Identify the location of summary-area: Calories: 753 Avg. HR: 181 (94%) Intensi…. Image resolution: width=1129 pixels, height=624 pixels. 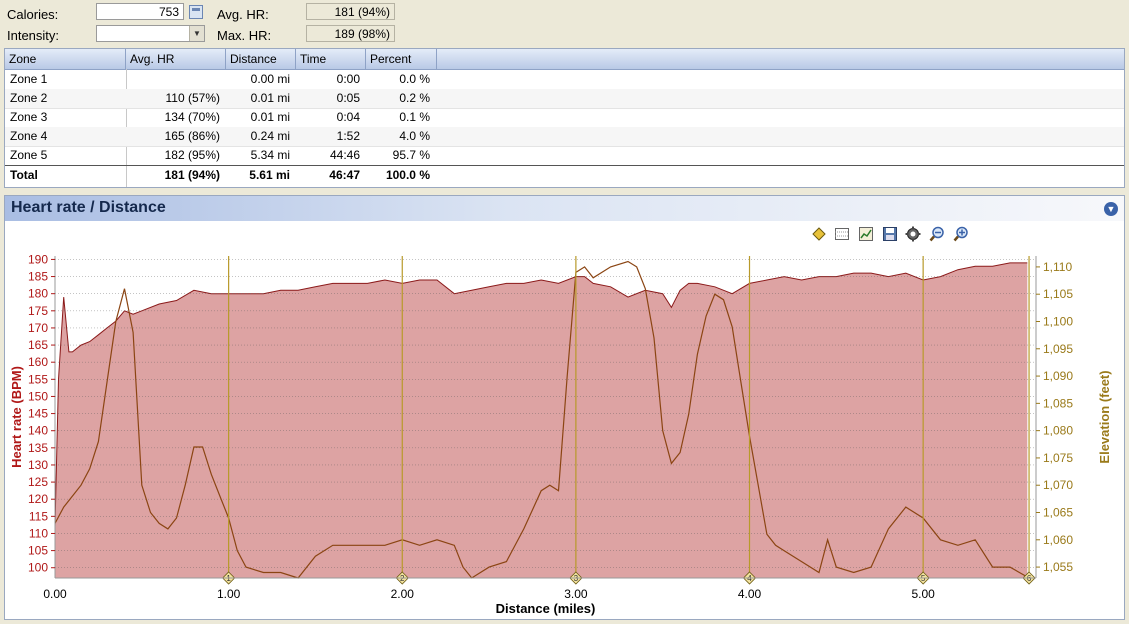
(564, 23).